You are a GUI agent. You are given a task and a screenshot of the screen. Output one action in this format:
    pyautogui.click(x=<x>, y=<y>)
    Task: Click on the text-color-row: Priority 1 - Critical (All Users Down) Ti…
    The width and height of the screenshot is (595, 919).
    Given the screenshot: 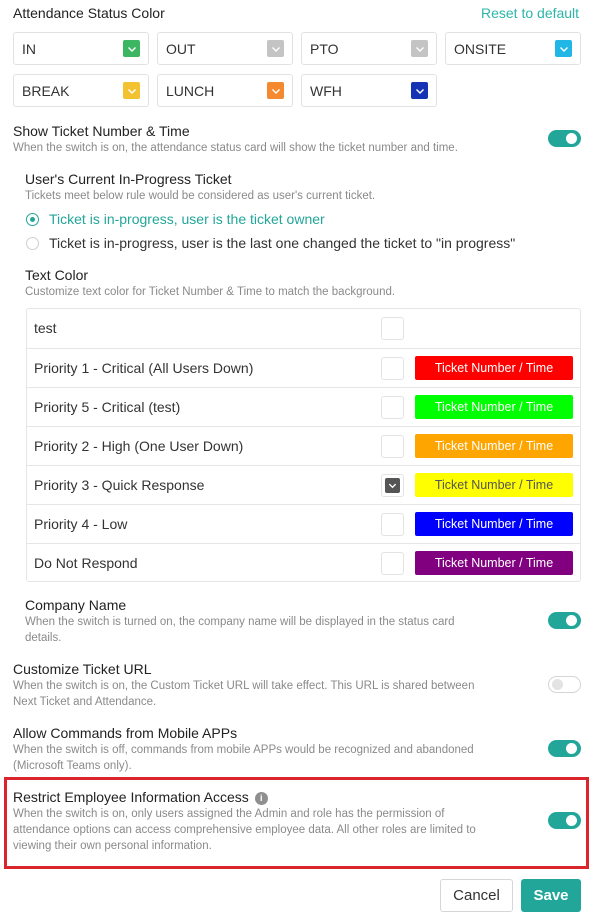 What is the action you would take?
    pyautogui.click(x=303, y=367)
    